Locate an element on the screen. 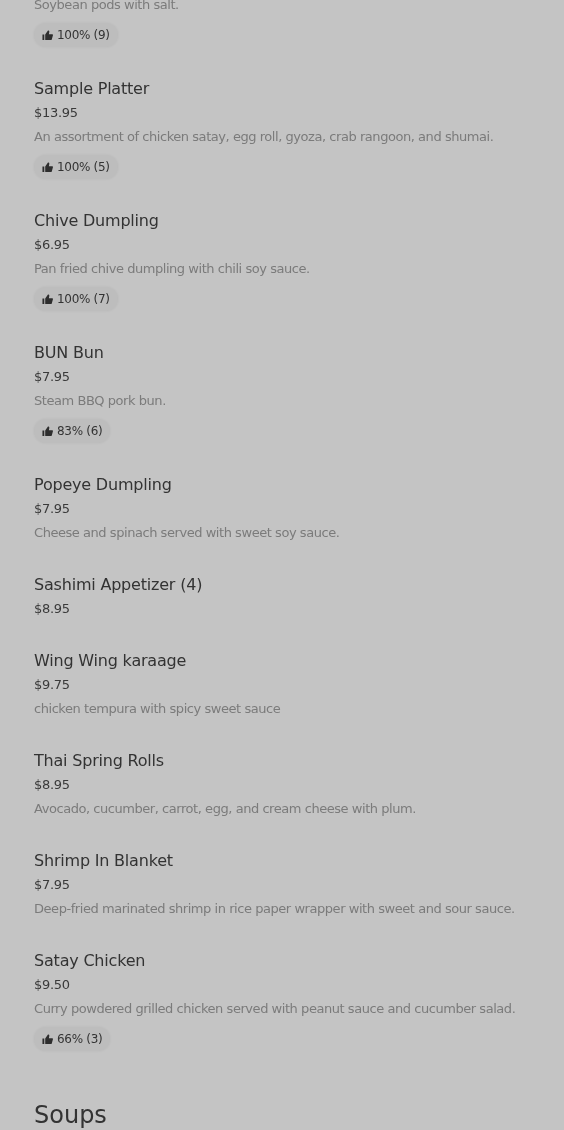 The width and height of the screenshot is (564, 1130). item-description: Pan fried chive dumpling with chili soy sauce. is located at coordinates (172, 269).